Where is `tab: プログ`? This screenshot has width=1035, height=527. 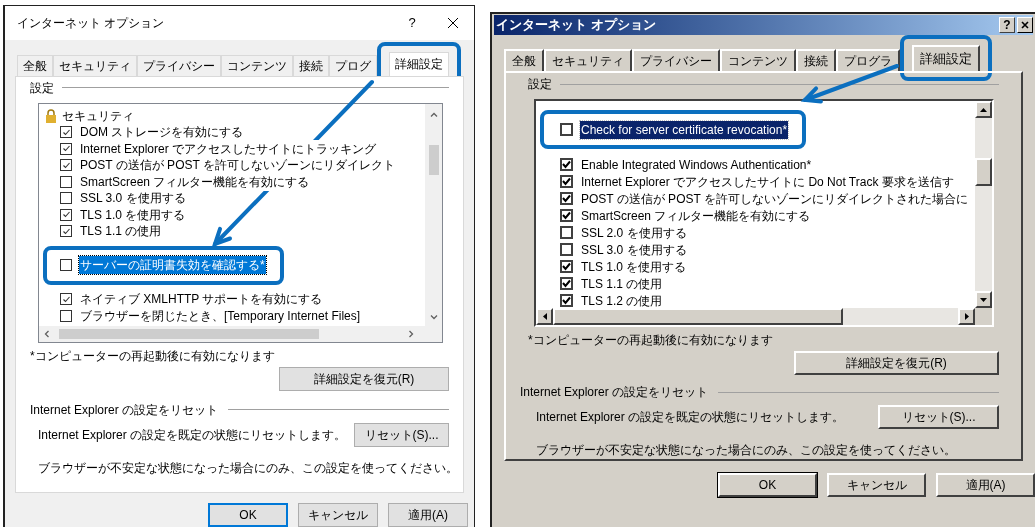 tab: プログ is located at coordinates (353, 65).